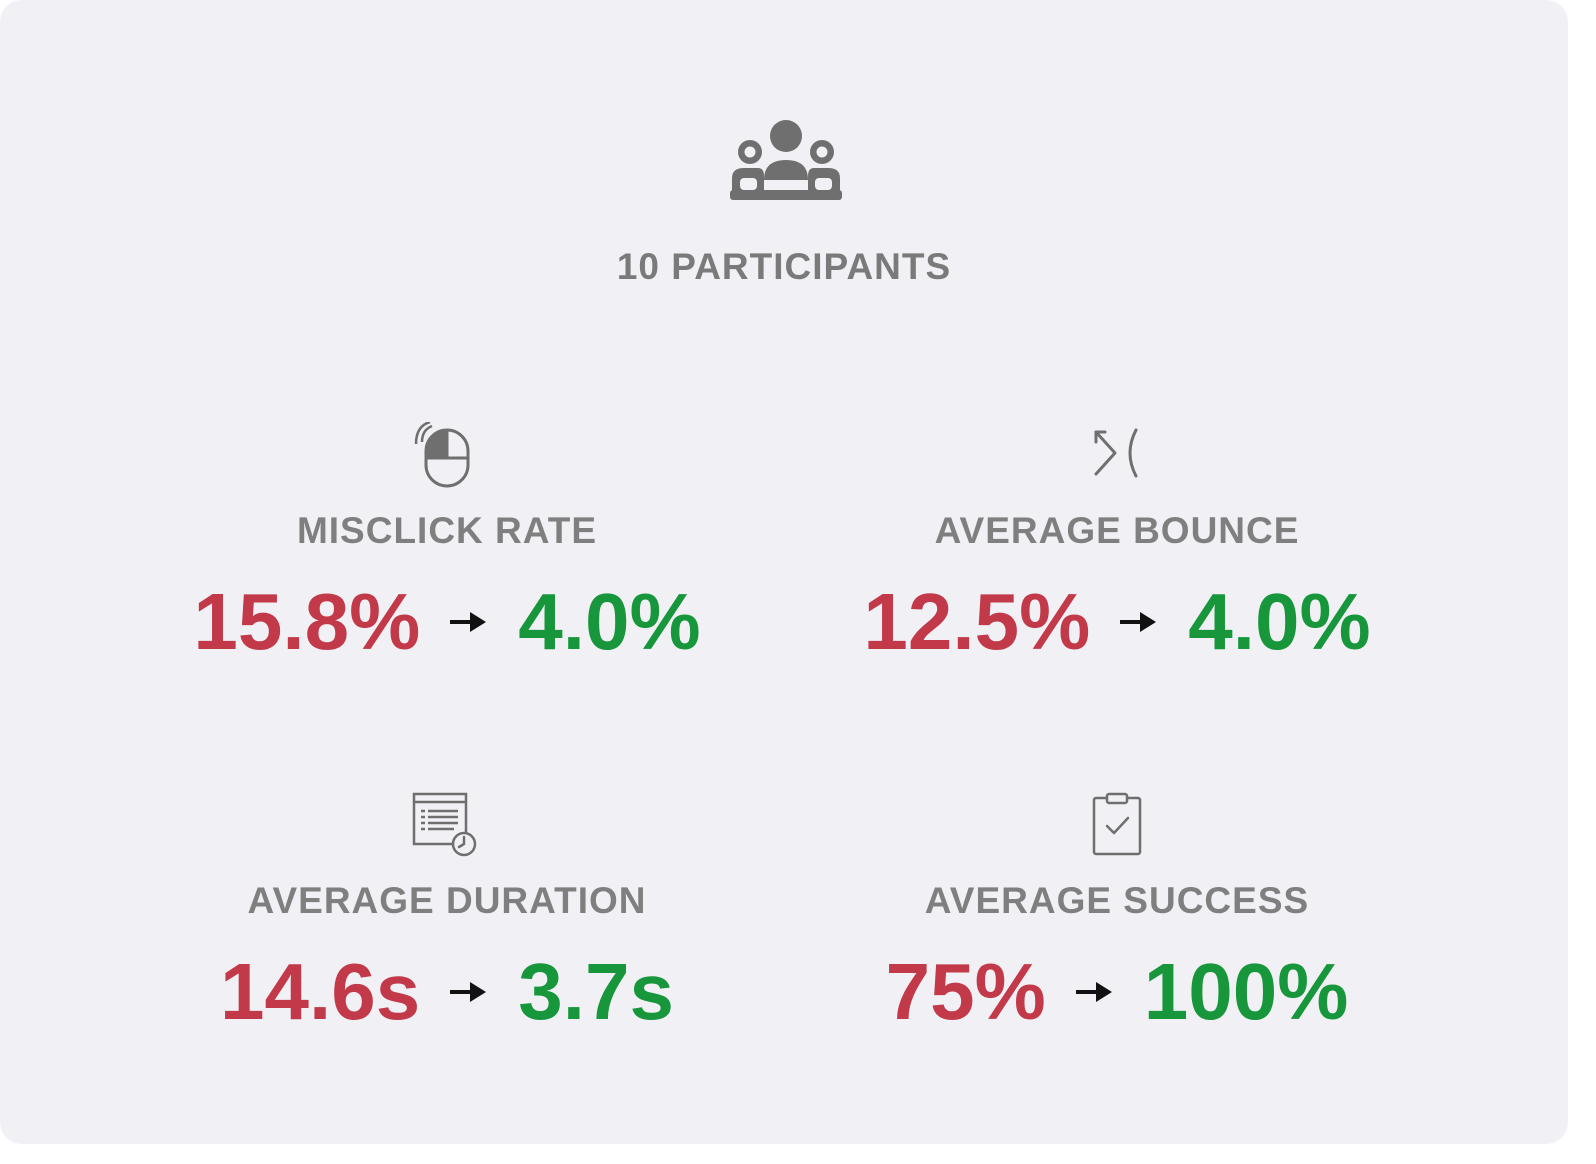  Describe the element at coordinates (1117, 622) in the screenshot. I see `metric-values: 12.5% 4.0%` at that location.